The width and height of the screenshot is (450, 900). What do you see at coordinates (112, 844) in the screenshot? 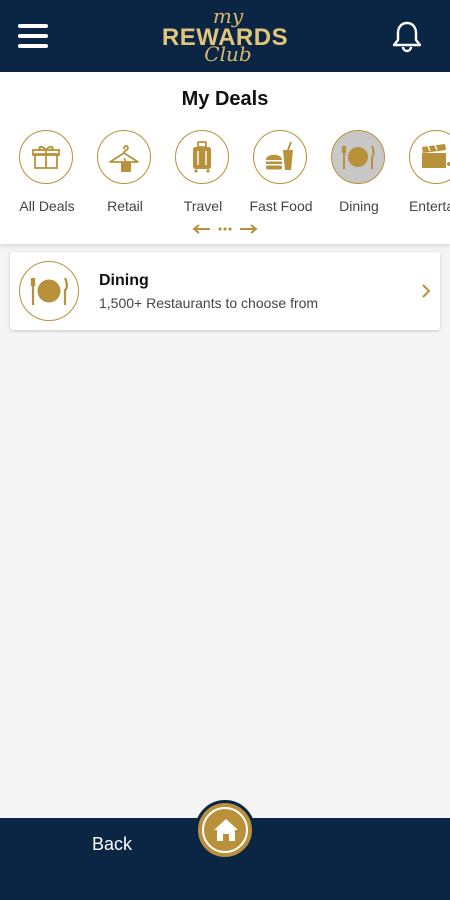
I see `back-button: Back` at bounding box center [112, 844].